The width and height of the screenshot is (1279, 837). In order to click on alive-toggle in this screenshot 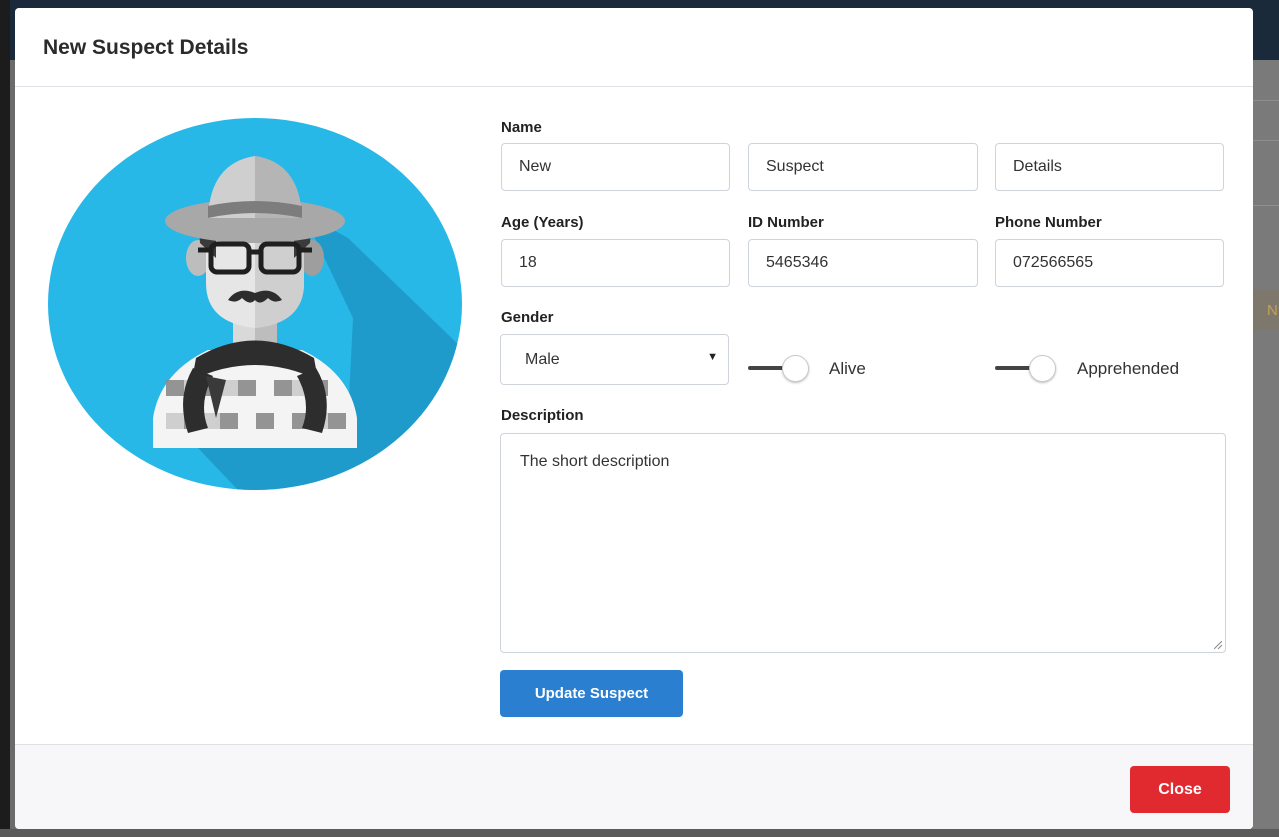, I will do `click(779, 368)`.